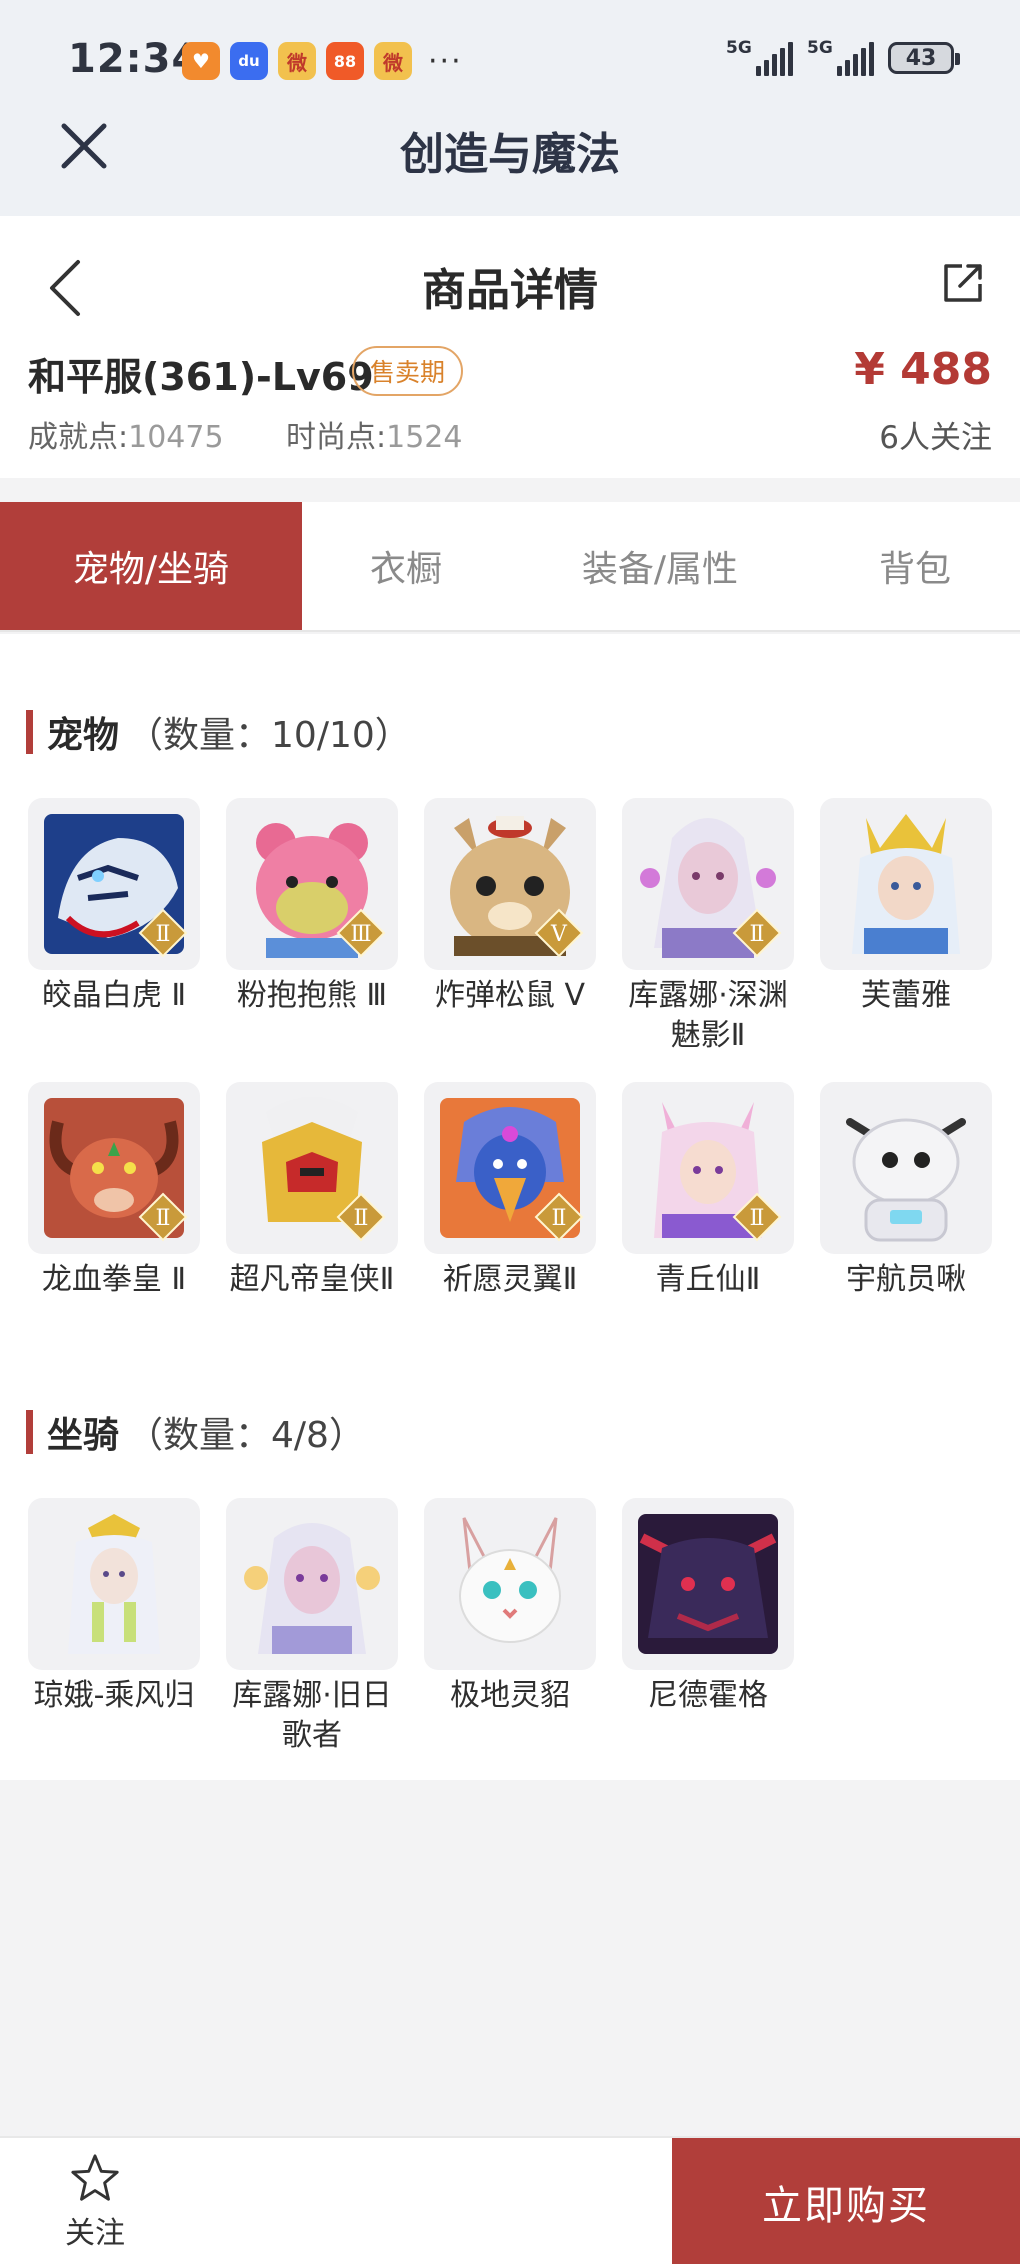  Describe the element at coordinates (510, 108) in the screenshot. I see `top-area: 12:34 ♥ du 微 88 微 ··· 5G 5G 43 创造与魔法` at that location.